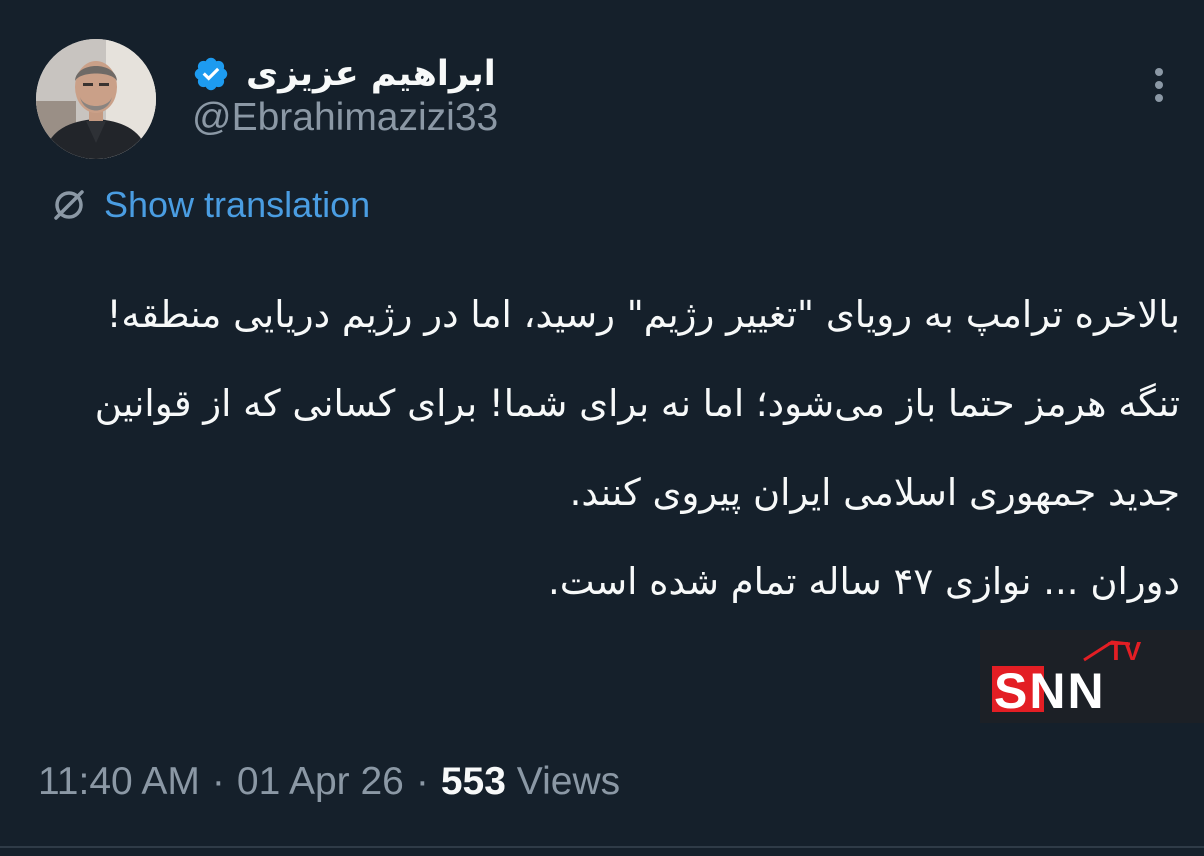 The height and width of the screenshot is (856, 1204). Describe the element at coordinates (473, 781) in the screenshot. I see `views-count: 553` at that location.